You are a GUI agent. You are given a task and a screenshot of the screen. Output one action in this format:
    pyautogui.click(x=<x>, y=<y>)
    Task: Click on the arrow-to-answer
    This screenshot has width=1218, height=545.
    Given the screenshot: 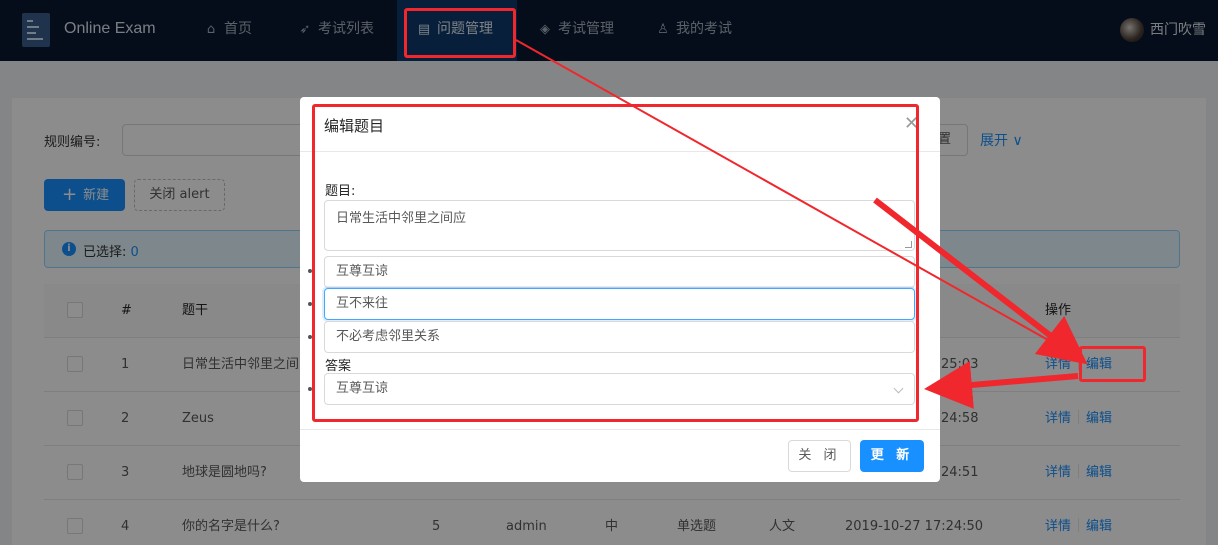 What is the action you would take?
    pyautogui.click(x=1001, y=385)
    